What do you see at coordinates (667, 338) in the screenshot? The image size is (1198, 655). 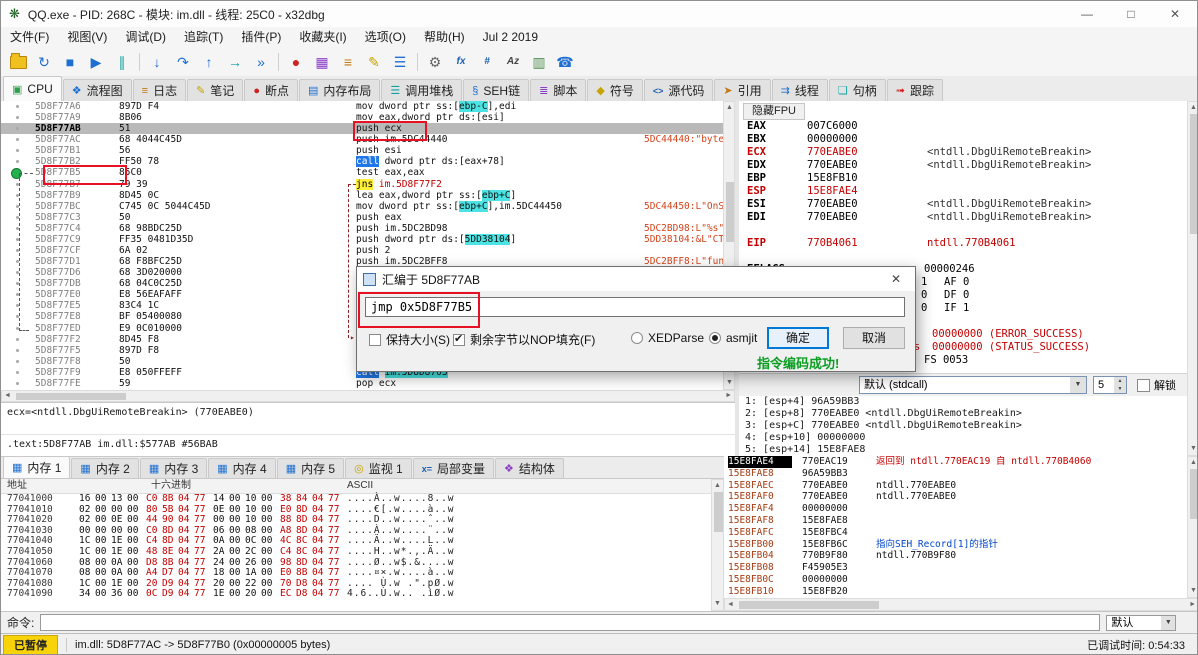 I see `xedparse-radio: XEDParse` at bounding box center [667, 338].